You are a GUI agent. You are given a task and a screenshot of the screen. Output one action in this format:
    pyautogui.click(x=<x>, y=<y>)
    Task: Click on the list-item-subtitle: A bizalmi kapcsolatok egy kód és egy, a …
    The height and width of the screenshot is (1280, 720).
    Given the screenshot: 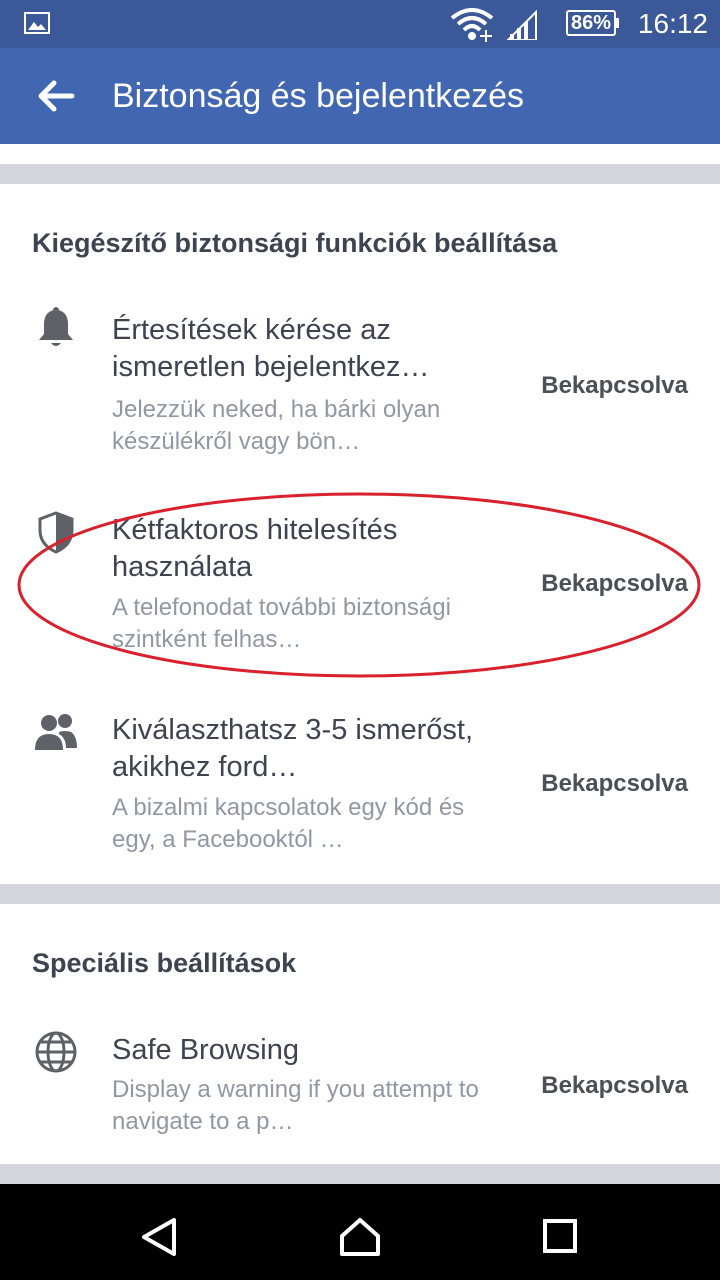 What is the action you would take?
    pyautogui.click(x=288, y=823)
    